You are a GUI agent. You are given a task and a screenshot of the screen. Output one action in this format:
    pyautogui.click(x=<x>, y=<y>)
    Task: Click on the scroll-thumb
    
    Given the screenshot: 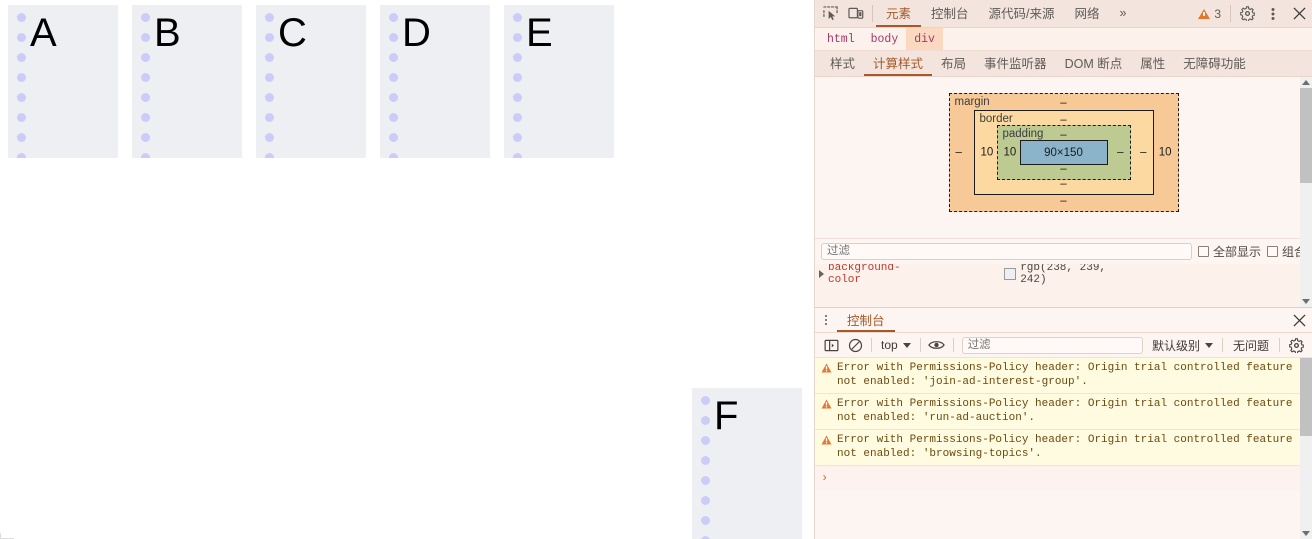 What is the action you would take?
    pyautogui.click(x=1306, y=135)
    